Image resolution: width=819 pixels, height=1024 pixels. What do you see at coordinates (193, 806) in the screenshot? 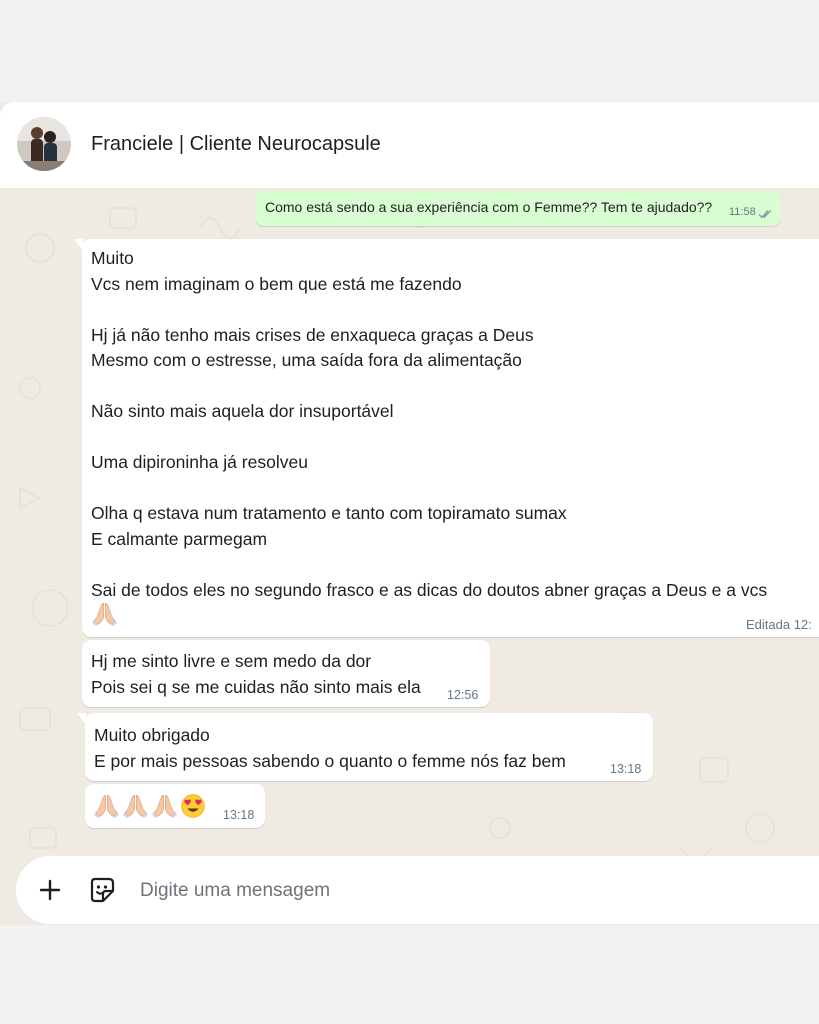
I see `heart-eyes-face-emoji` at bounding box center [193, 806].